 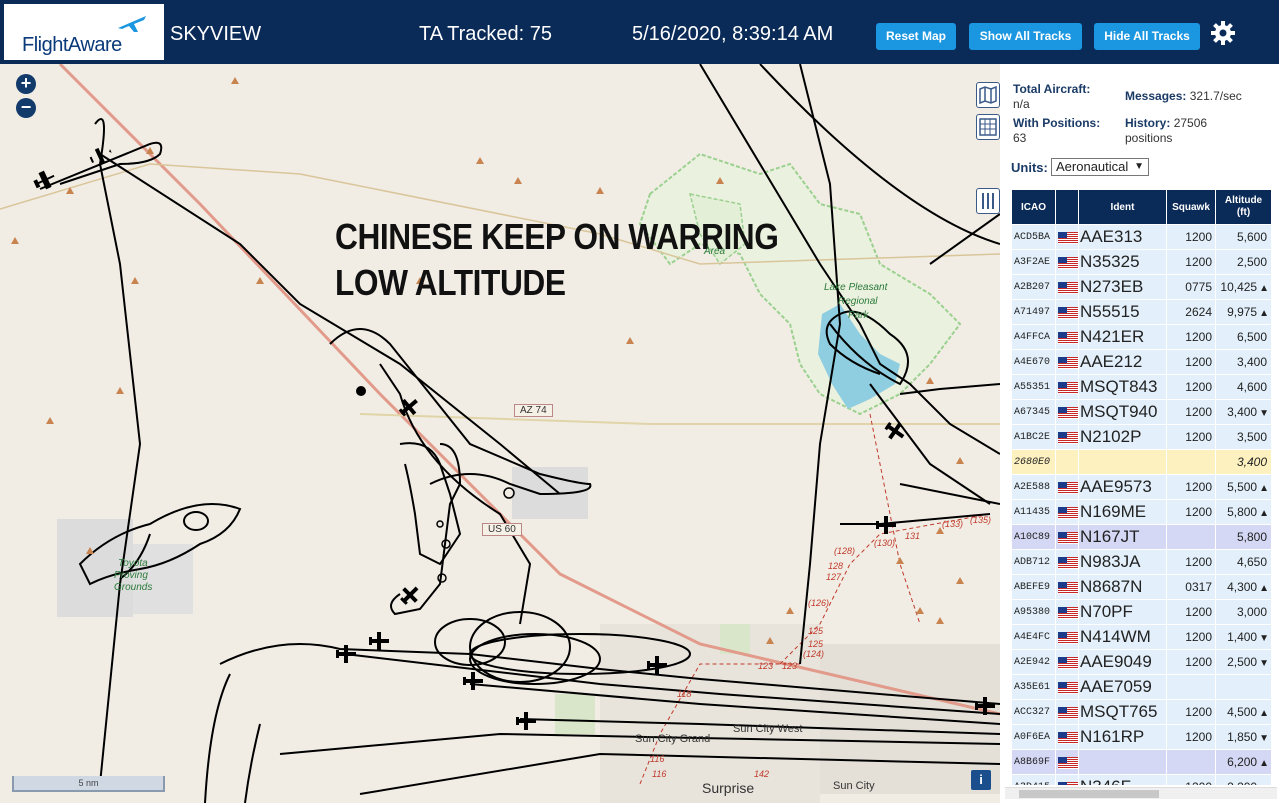 I want to click on table-row: A4E4FC N414WM 1200 1,400 ▼, so click(x=1141, y=637).